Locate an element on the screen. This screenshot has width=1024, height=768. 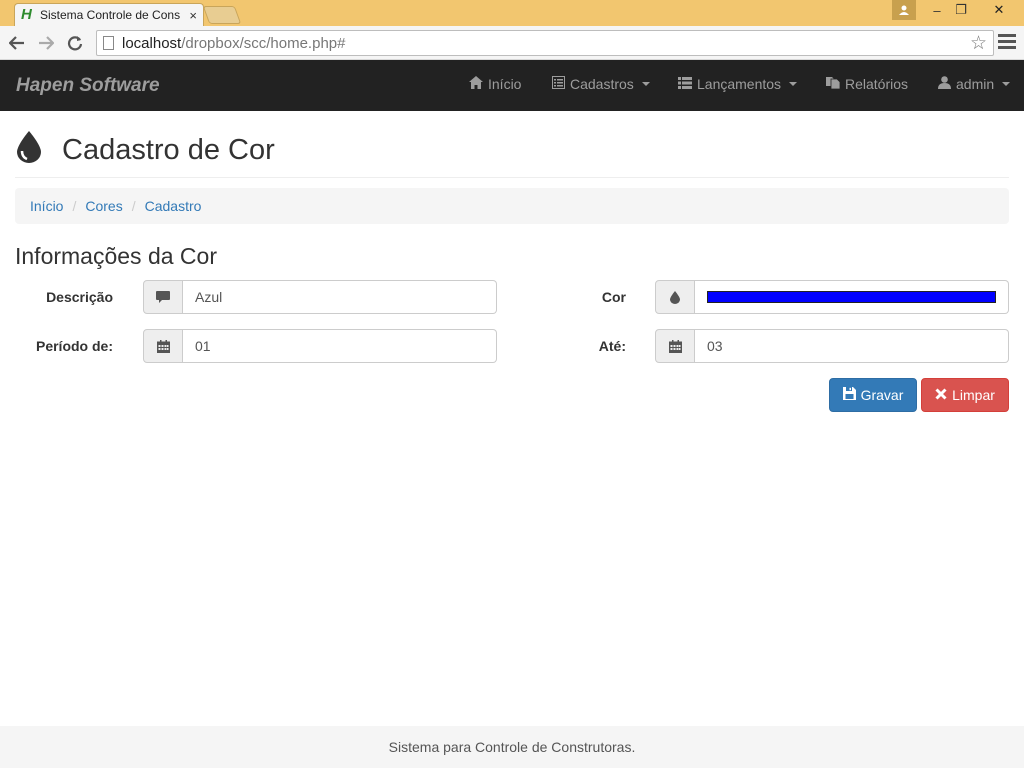
periodo-de-label: Período de: is located at coordinates (74, 346).